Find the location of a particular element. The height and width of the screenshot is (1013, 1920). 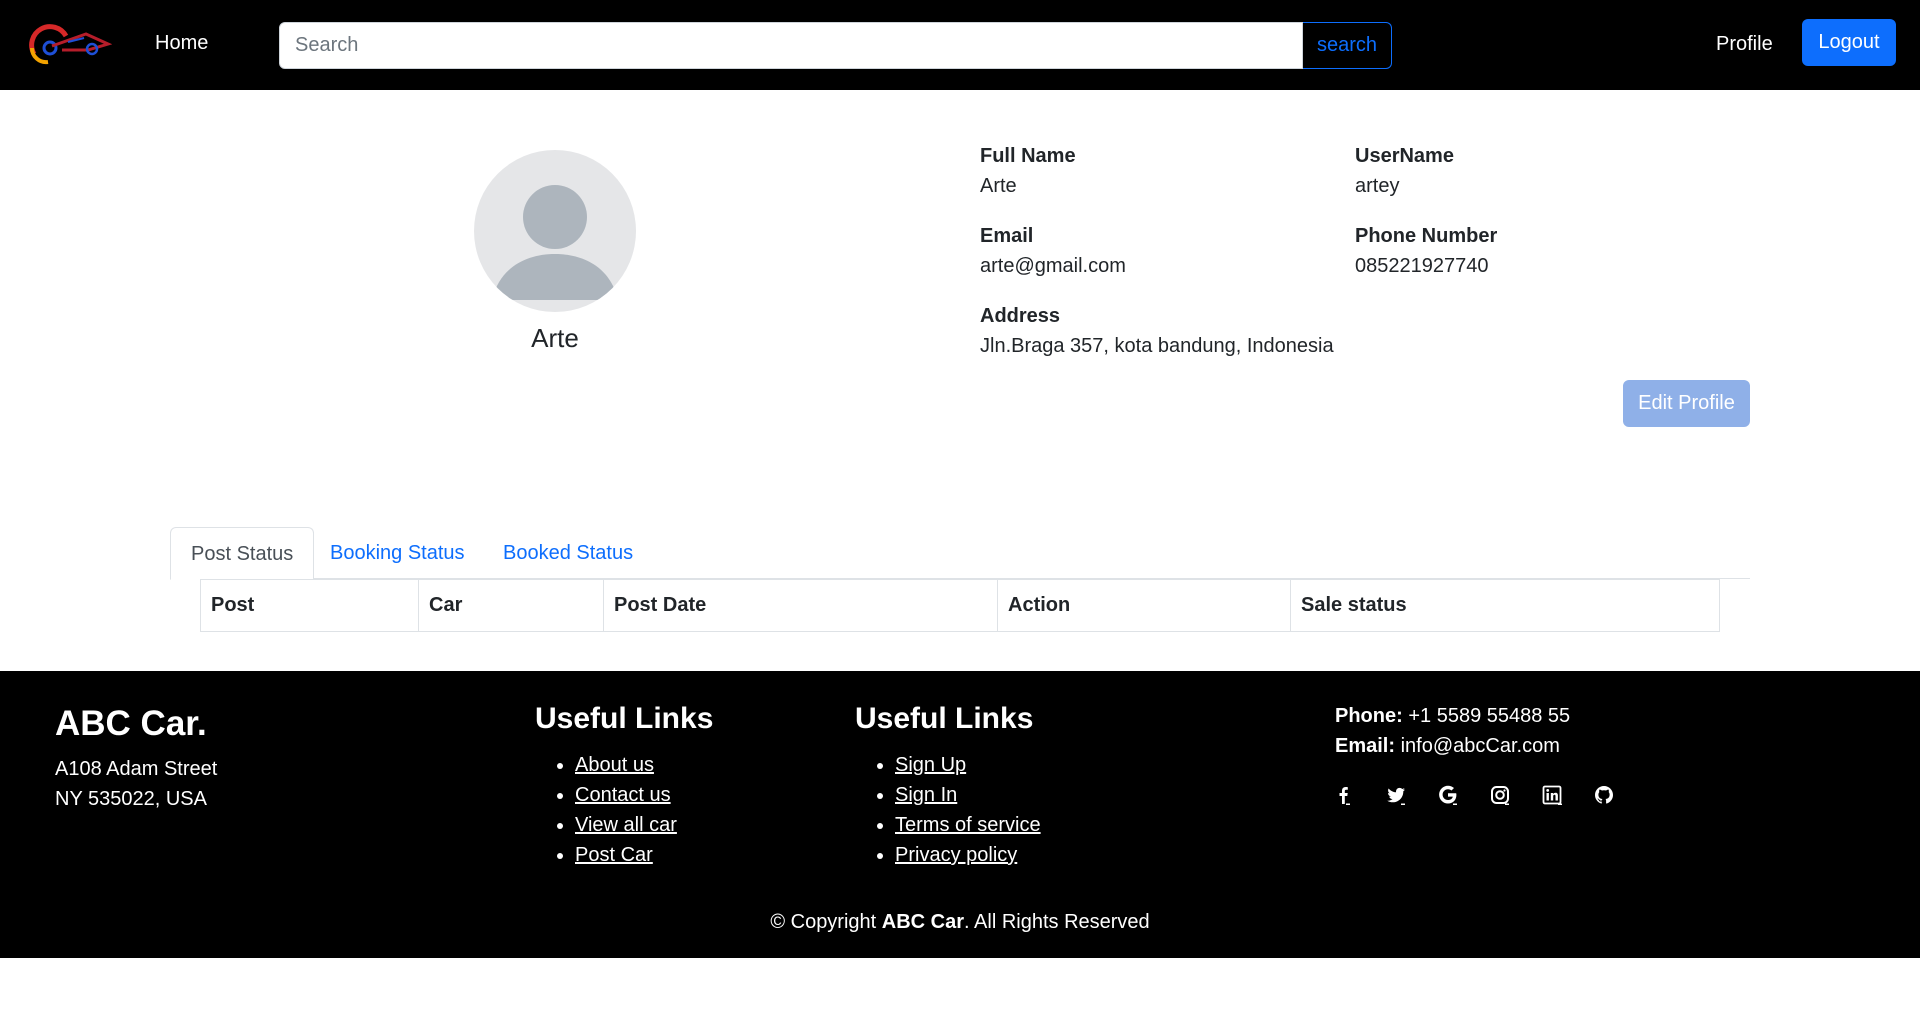

social-links is located at coordinates (1489, 796).